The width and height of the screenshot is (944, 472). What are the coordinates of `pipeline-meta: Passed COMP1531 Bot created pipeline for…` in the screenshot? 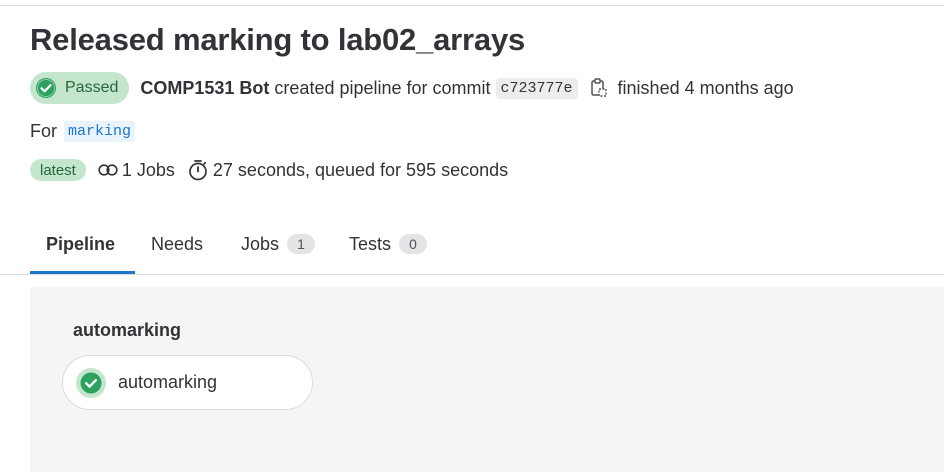 It's located at (412, 88).